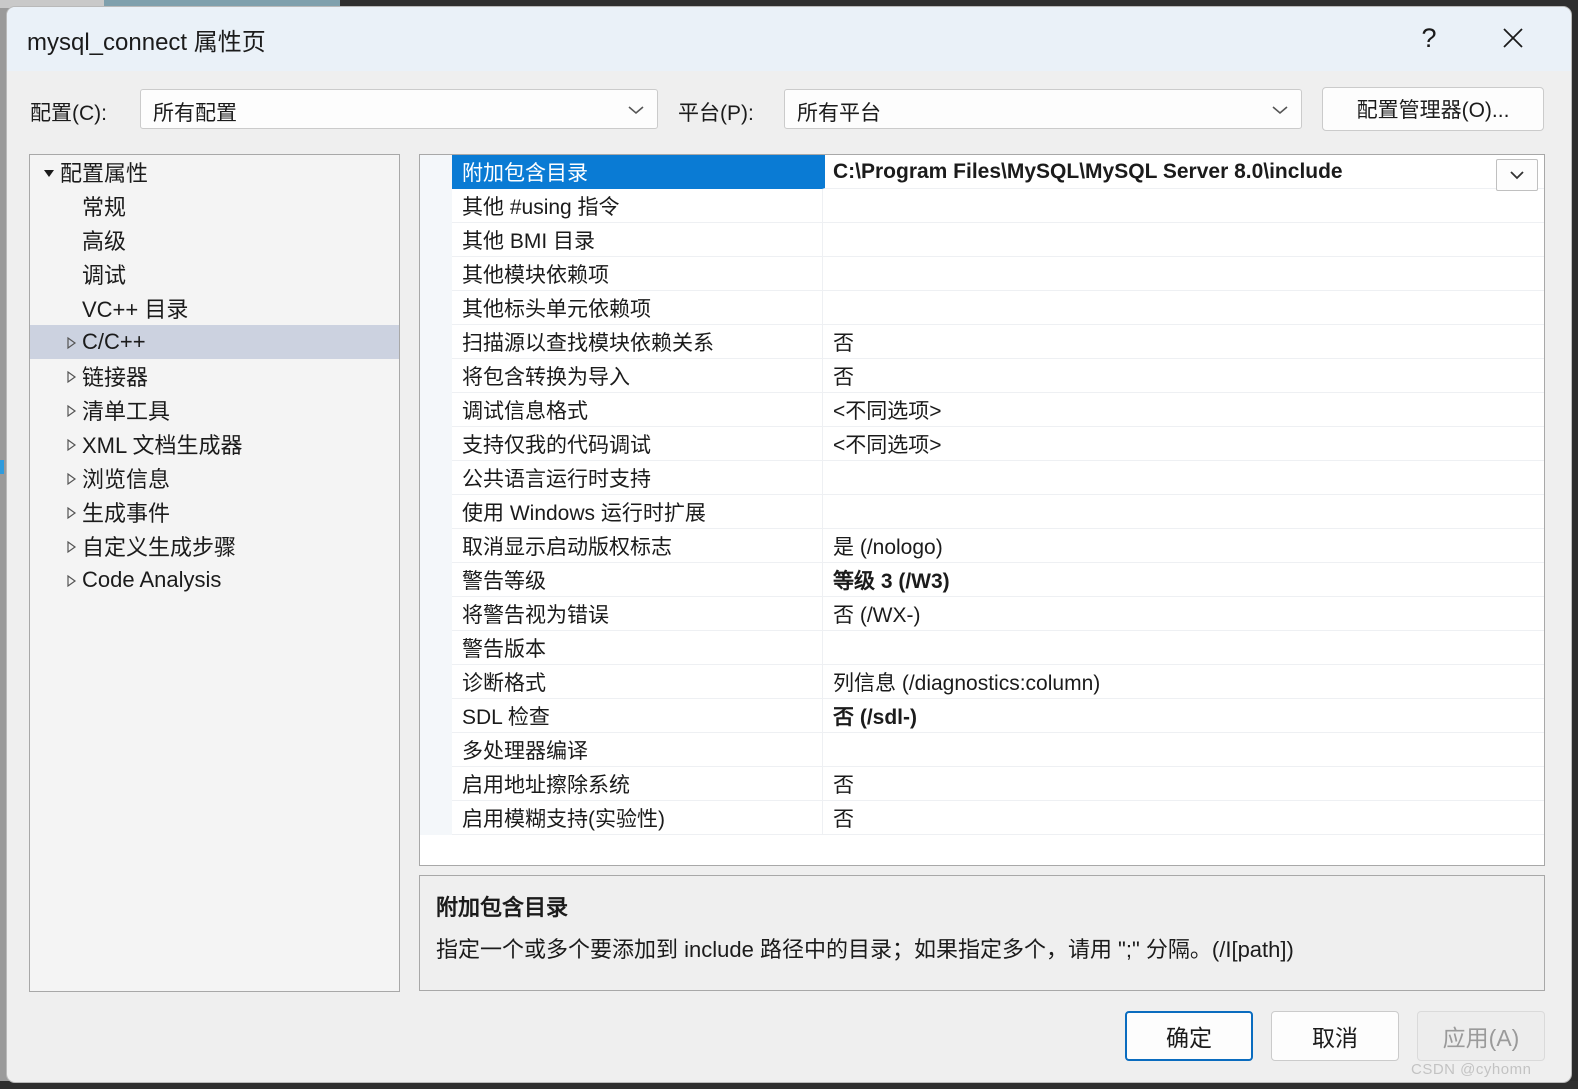 This screenshot has width=1578, height=1089. What do you see at coordinates (214, 410) in the screenshot?
I see `tree-item-7: 清单工具` at bounding box center [214, 410].